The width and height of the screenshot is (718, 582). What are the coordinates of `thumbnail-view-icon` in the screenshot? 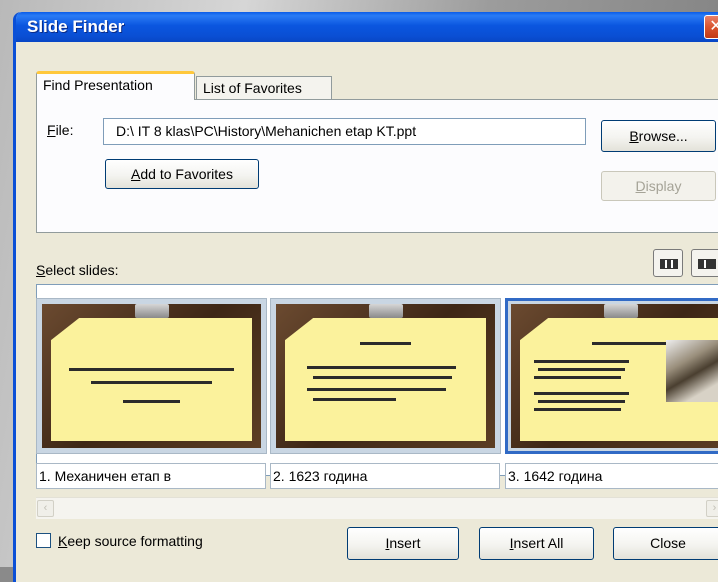 It's located at (668, 263).